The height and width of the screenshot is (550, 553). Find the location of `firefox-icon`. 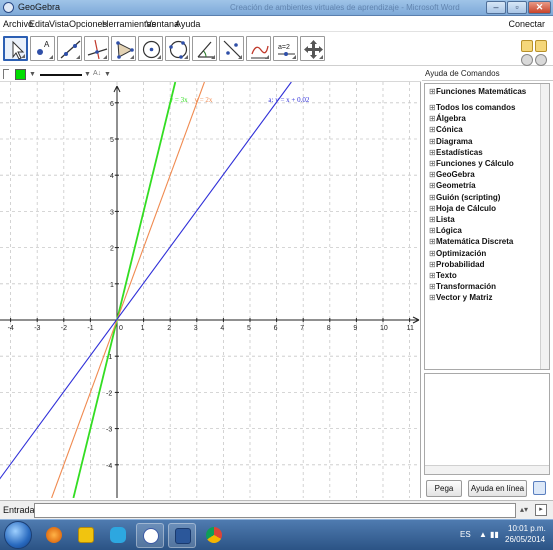

firefox-icon is located at coordinates (54, 535).